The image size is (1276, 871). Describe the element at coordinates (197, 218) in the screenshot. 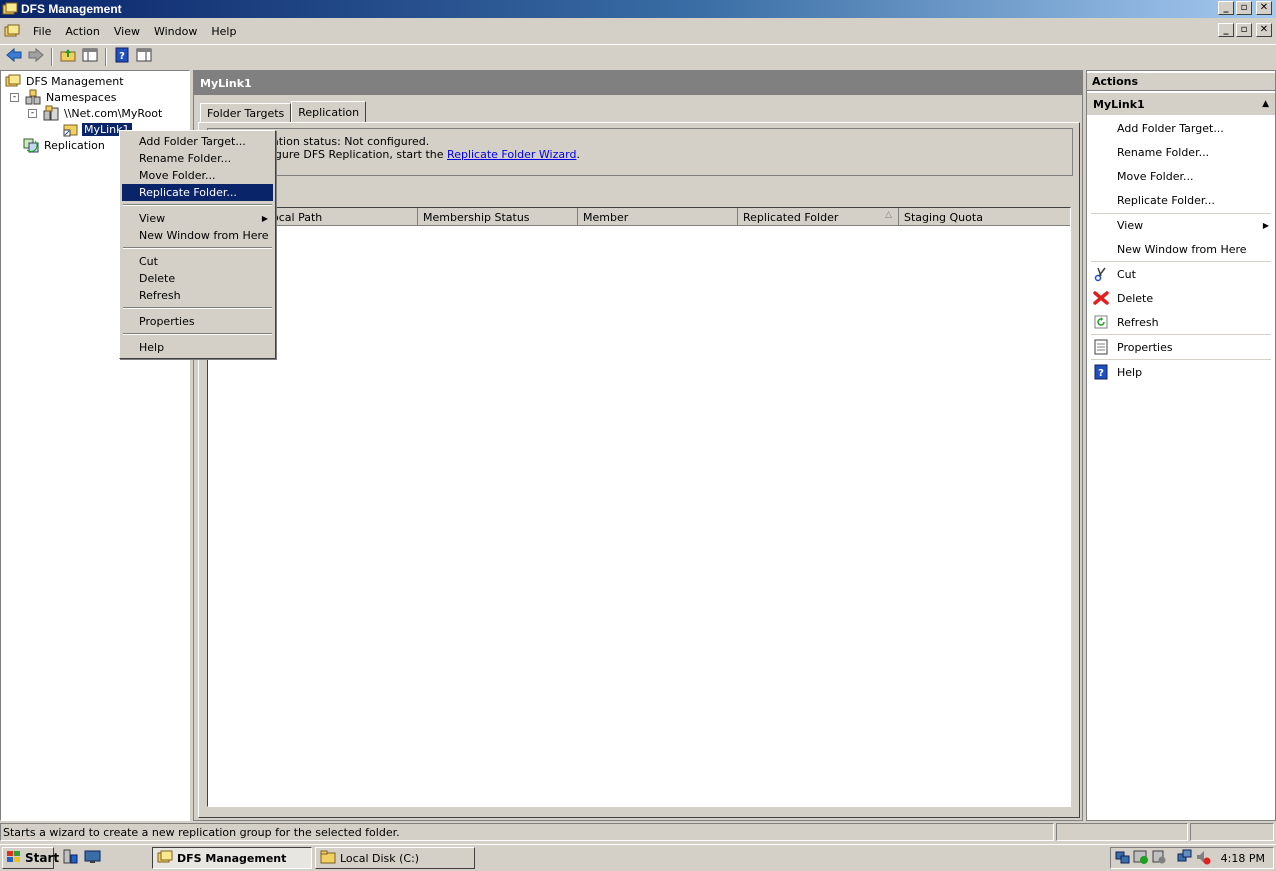

I see `ctx-view: View ▶` at that location.